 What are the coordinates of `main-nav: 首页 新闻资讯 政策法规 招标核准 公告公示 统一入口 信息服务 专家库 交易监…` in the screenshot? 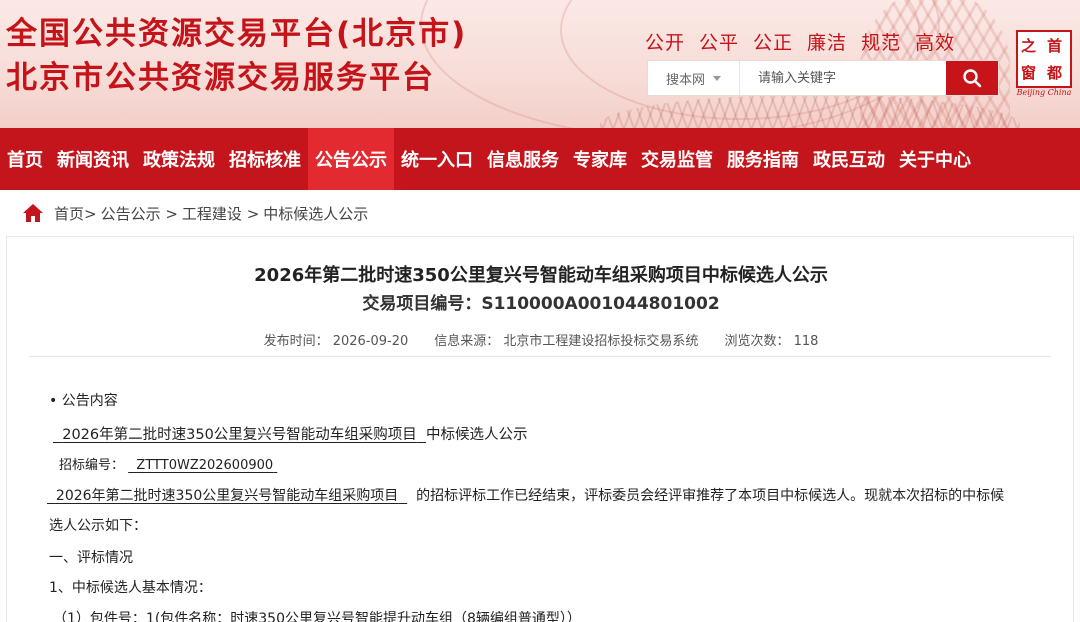 It's located at (540, 159).